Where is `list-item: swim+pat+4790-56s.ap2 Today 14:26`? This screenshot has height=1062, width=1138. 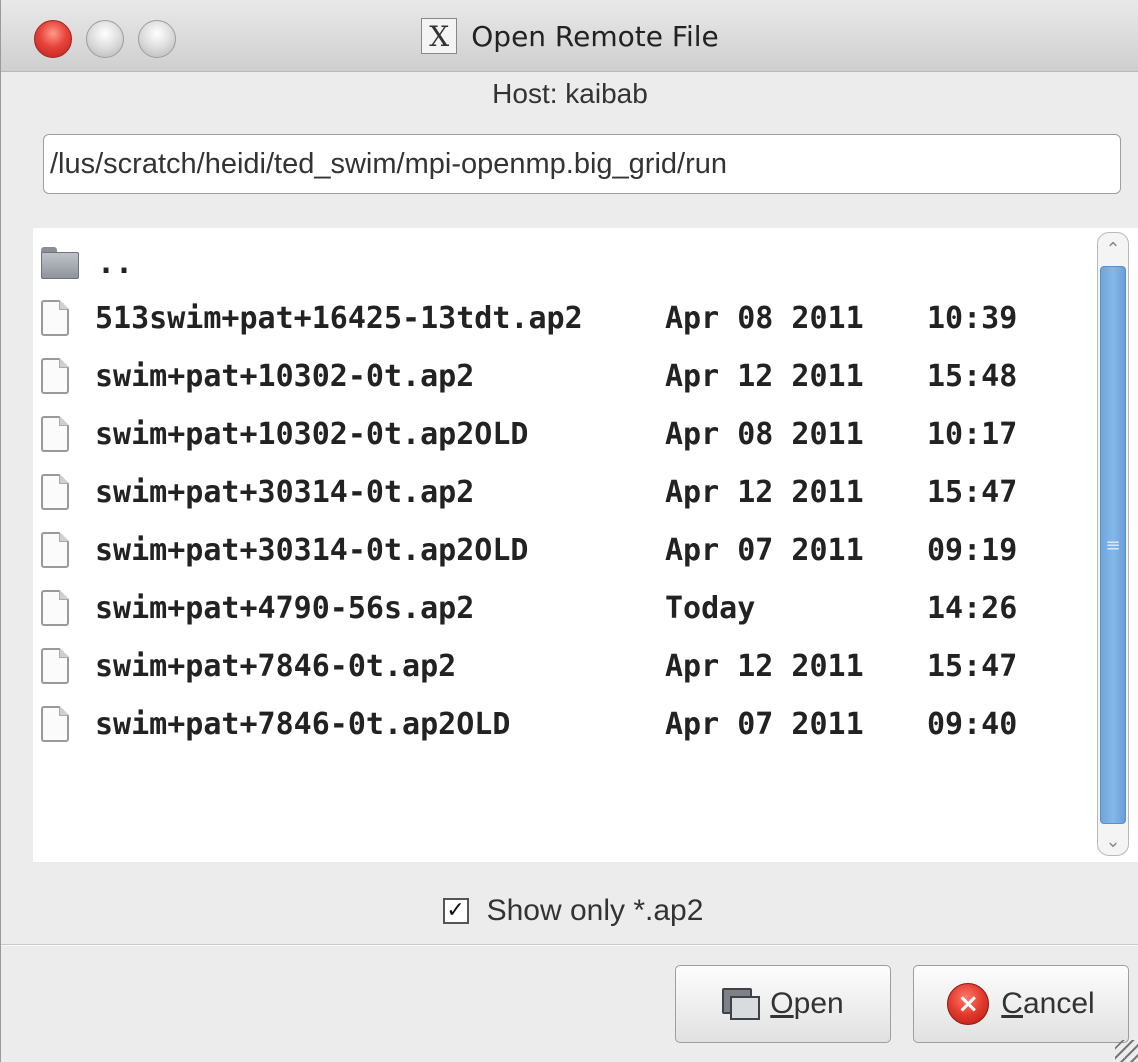
list-item: swim+pat+4790-56s.ap2 Today 14:26 is located at coordinates (561, 608).